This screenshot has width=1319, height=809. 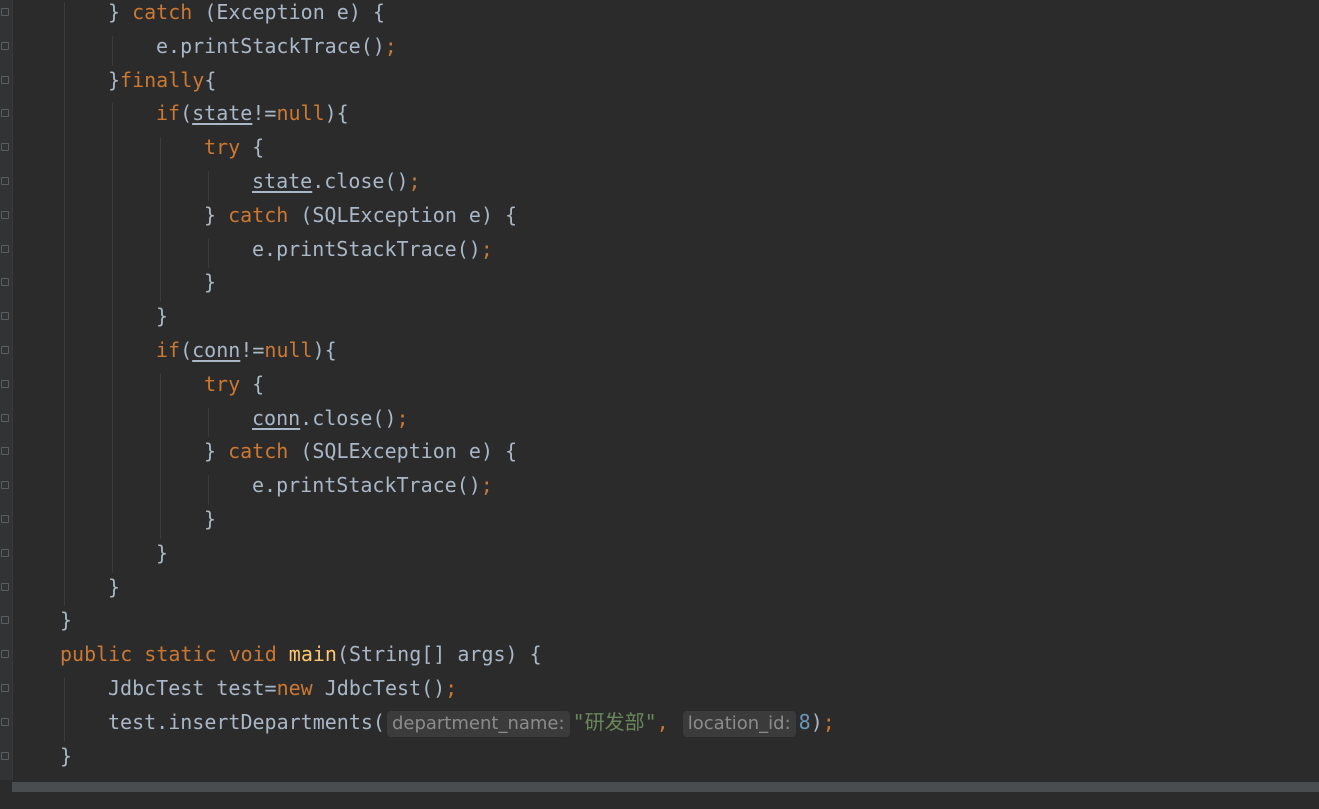 I want to click on code-token-kw: finally, so click(x=162, y=79).